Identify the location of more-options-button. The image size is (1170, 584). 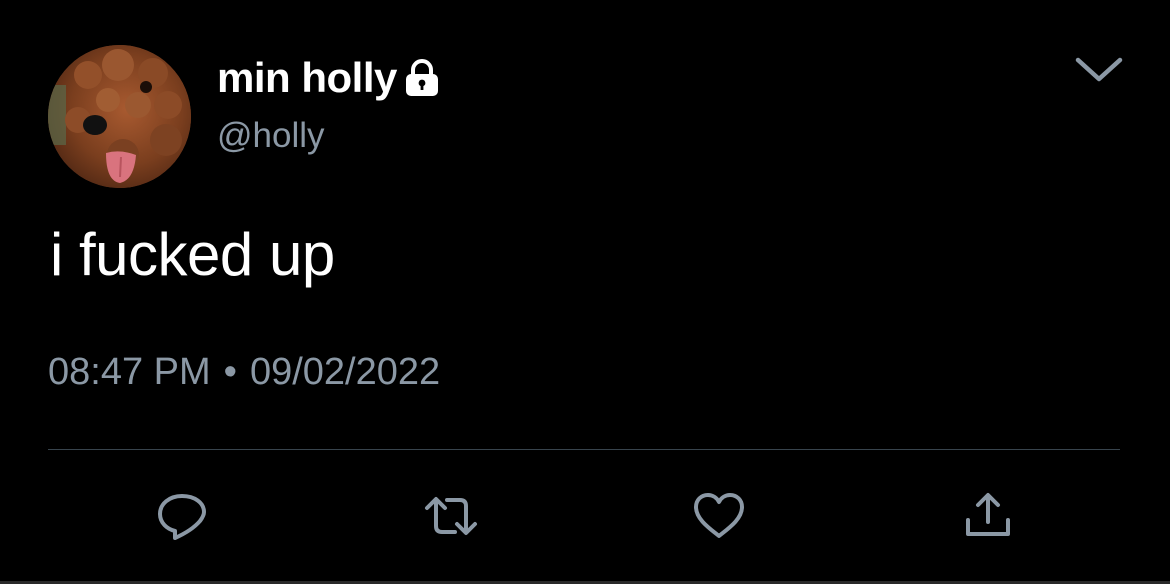
(1099, 69).